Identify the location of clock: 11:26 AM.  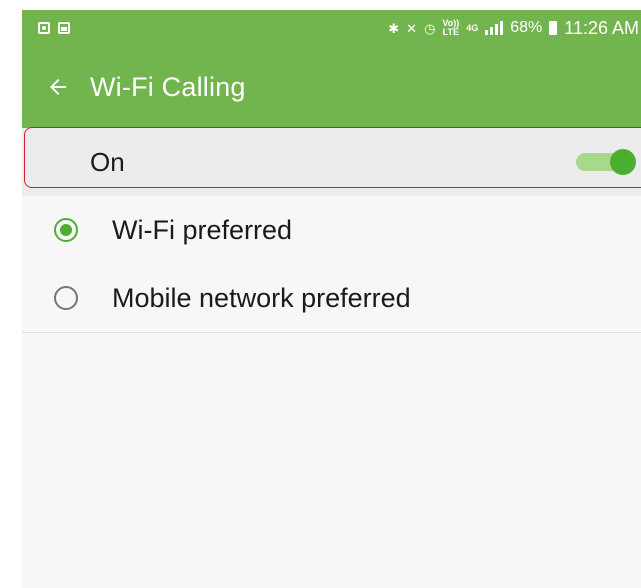
(601, 27).